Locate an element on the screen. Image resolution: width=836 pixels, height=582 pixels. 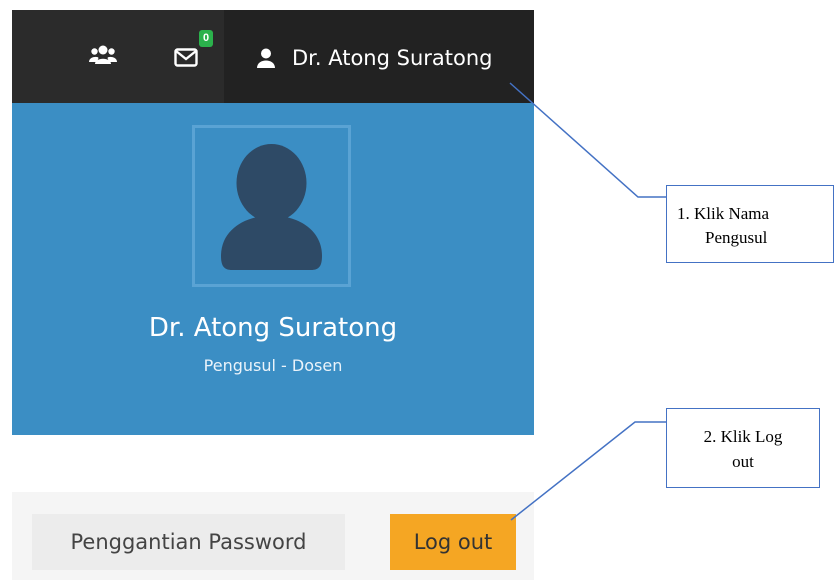
callout-1-leader is located at coordinates (587, 140).